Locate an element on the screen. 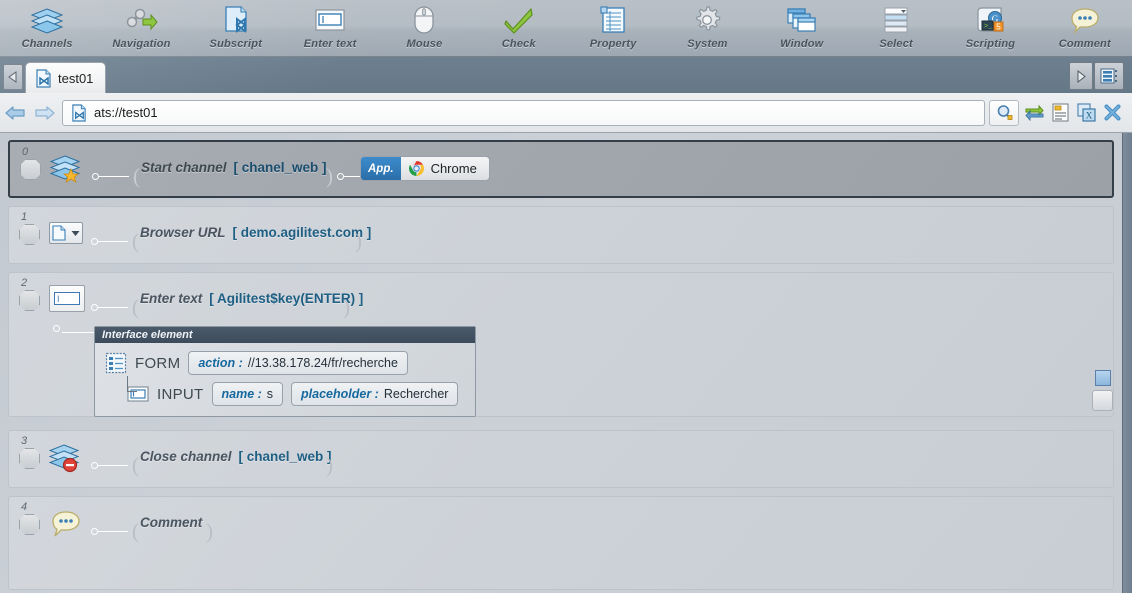  property-icon is located at coordinates (613, 20).